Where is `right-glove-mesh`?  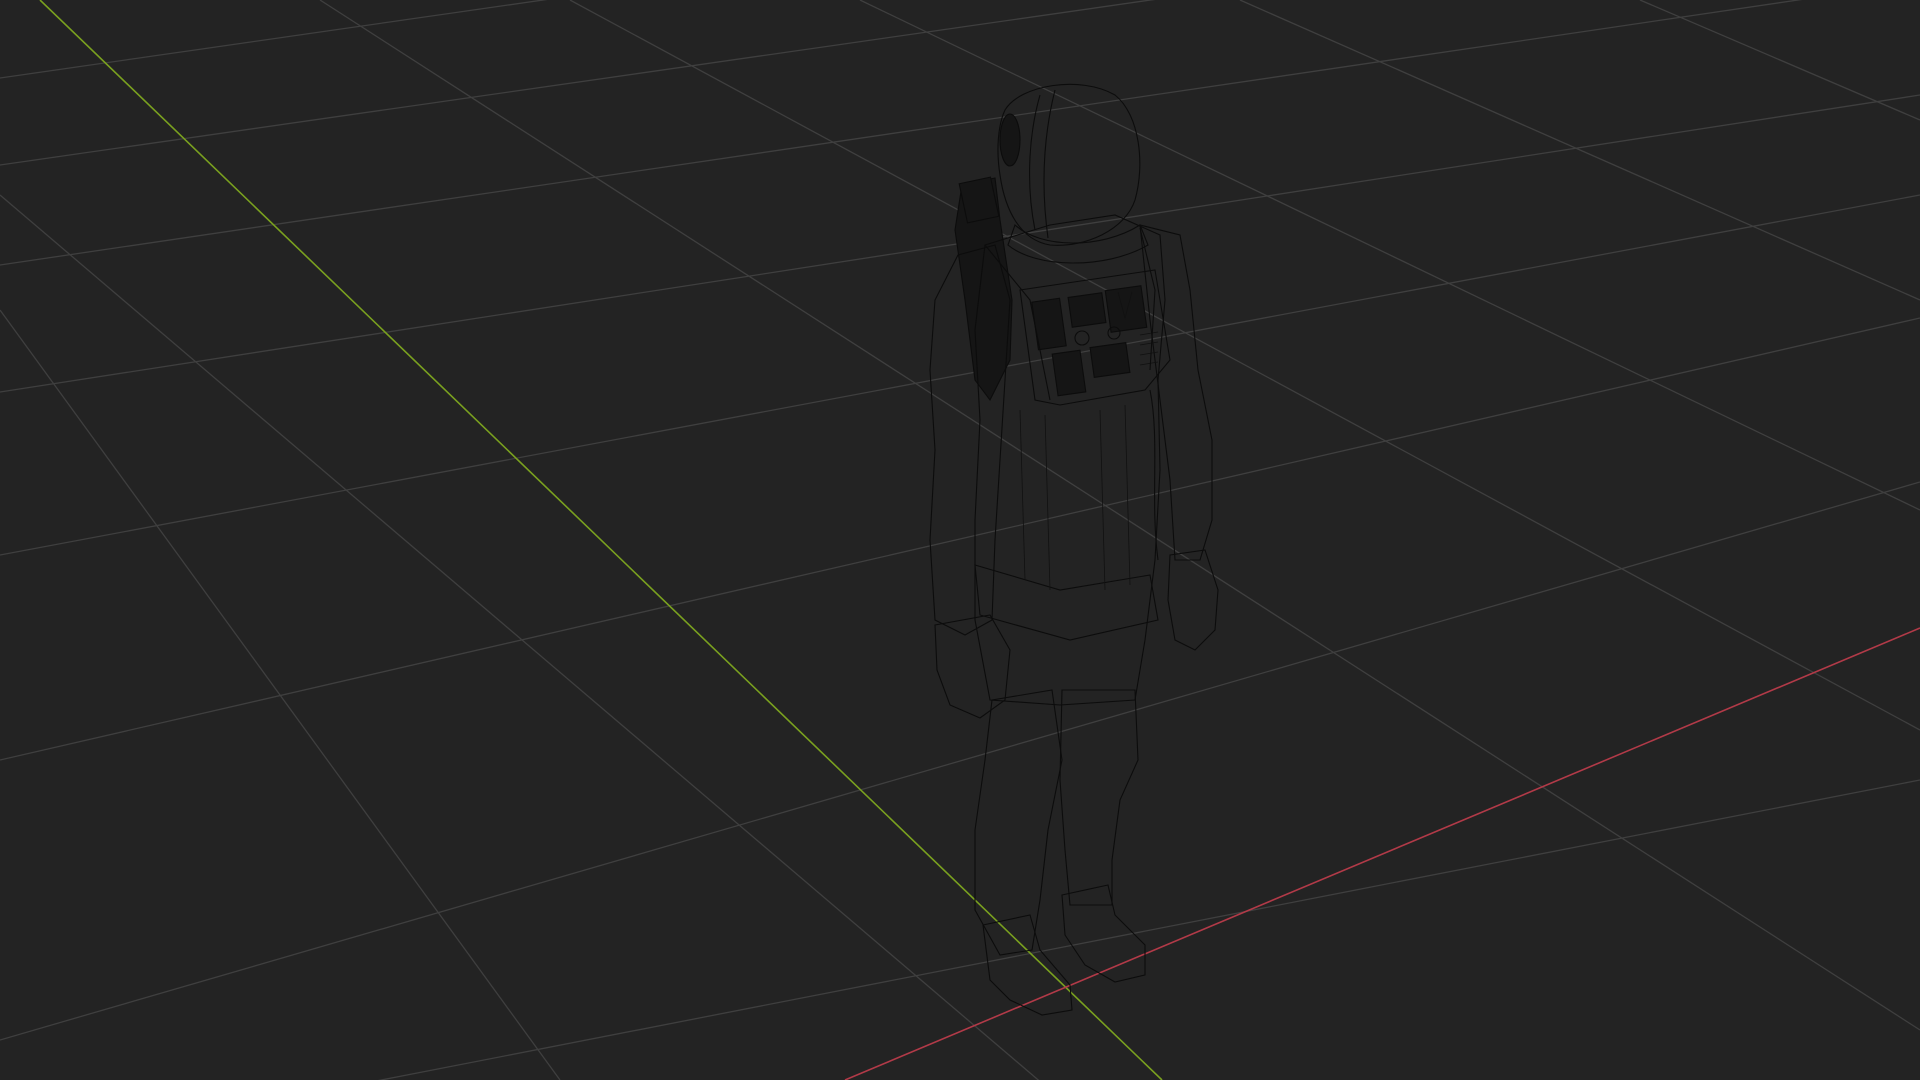
right-glove-mesh is located at coordinates (1193, 600).